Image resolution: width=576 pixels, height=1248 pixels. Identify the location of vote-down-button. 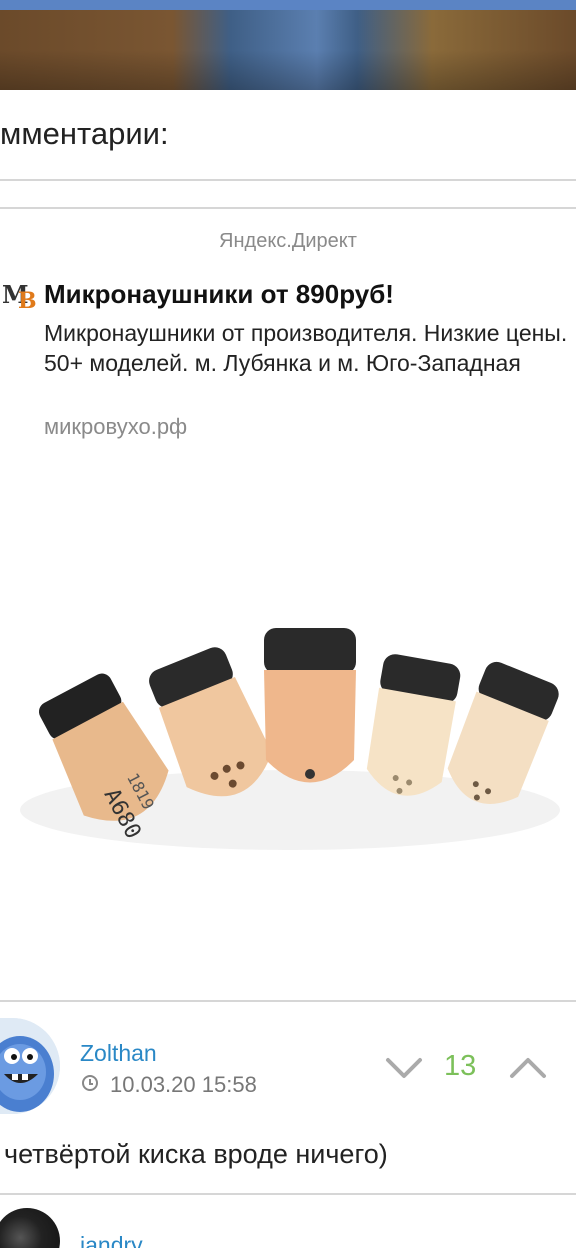
(404, 1067).